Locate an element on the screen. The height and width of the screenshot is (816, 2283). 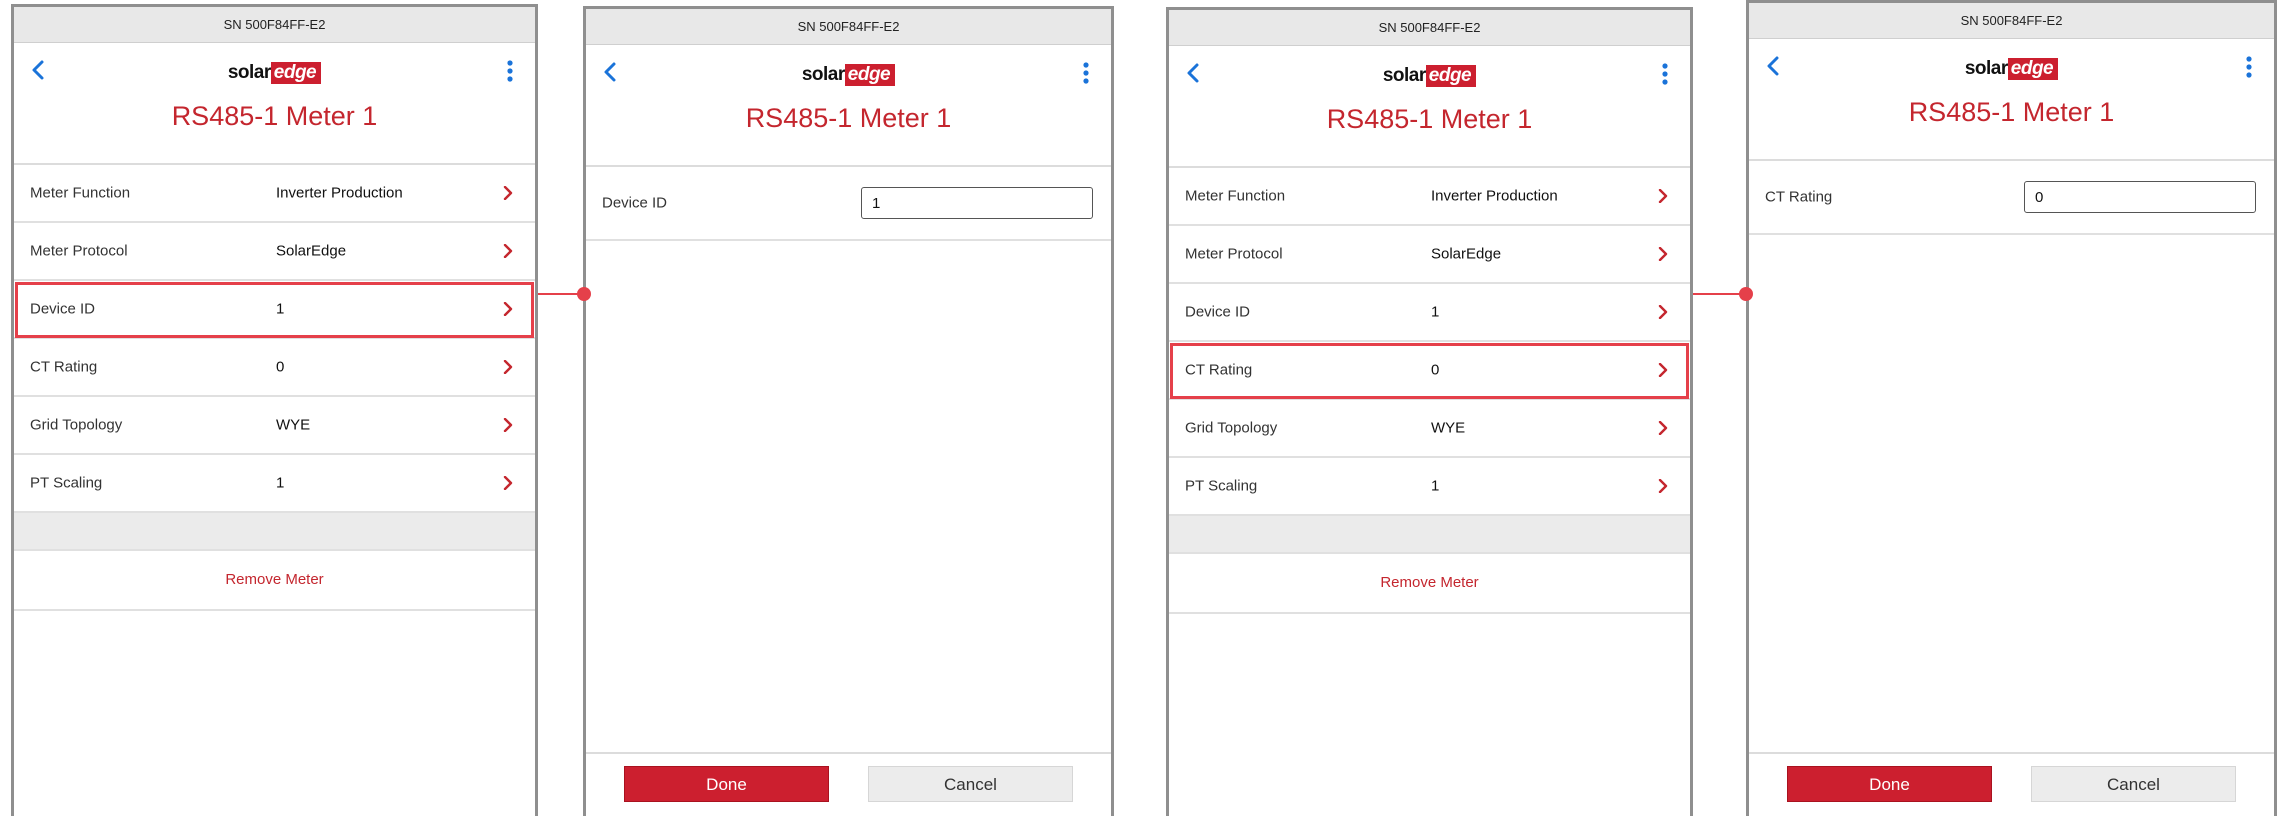
row-ct-rating: CT Rating 0 is located at coordinates (274, 368).